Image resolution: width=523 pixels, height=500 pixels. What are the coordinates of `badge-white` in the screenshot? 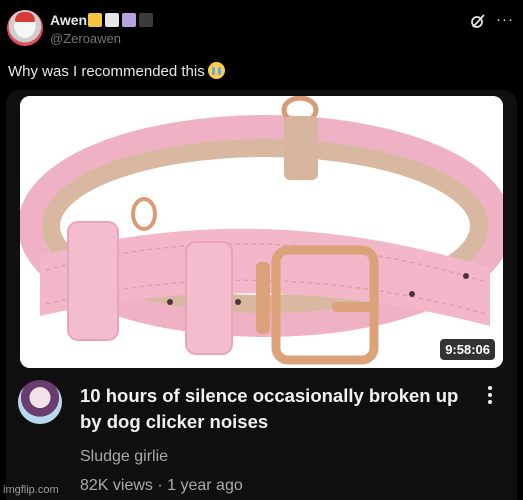 It's located at (112, 20).